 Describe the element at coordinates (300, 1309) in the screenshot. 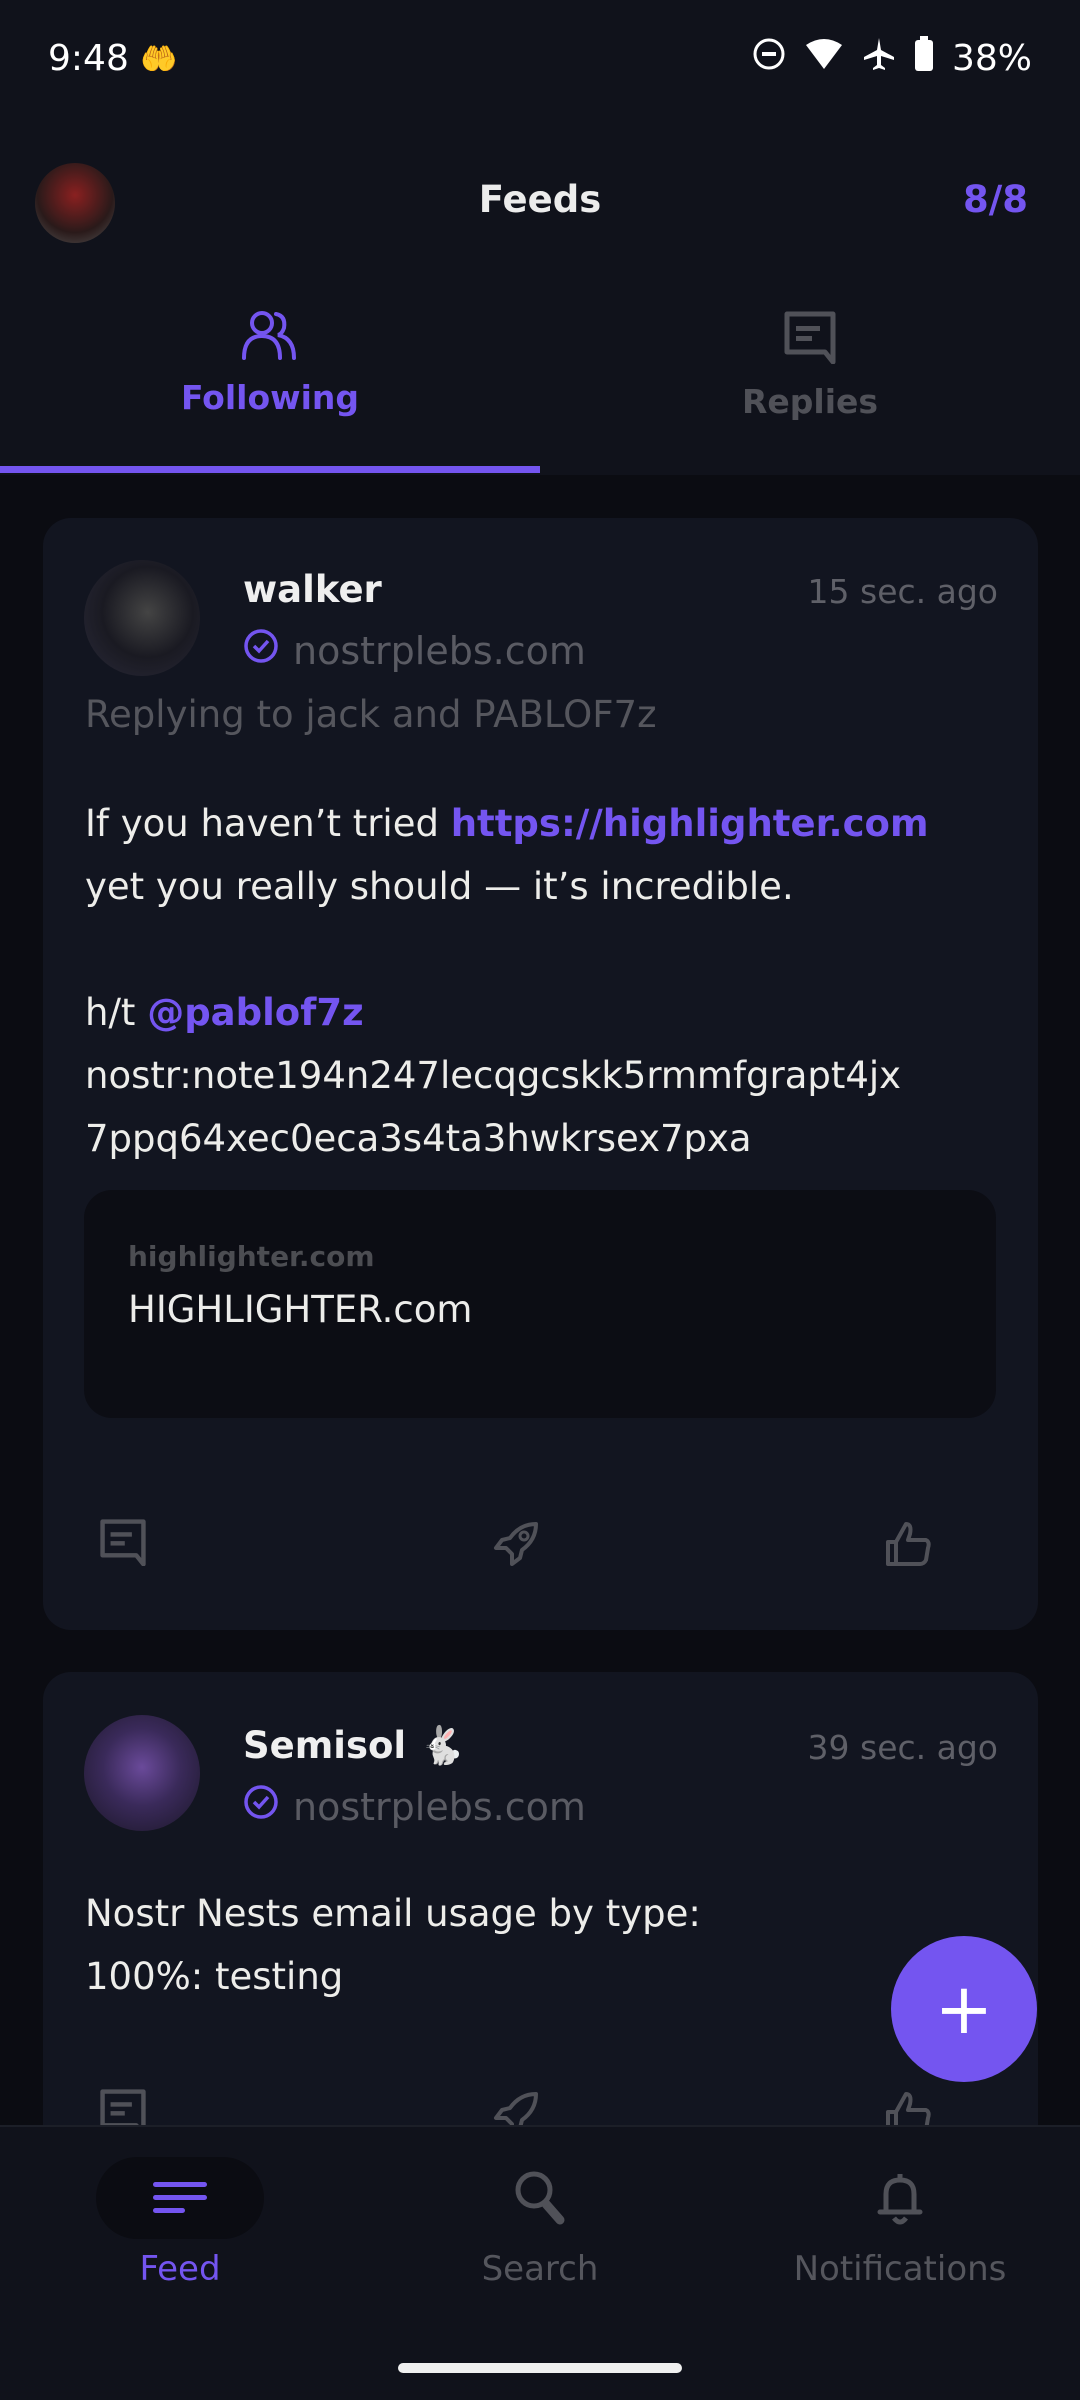

I see `preview-title: HIGHLIGHTER.com` at that location.